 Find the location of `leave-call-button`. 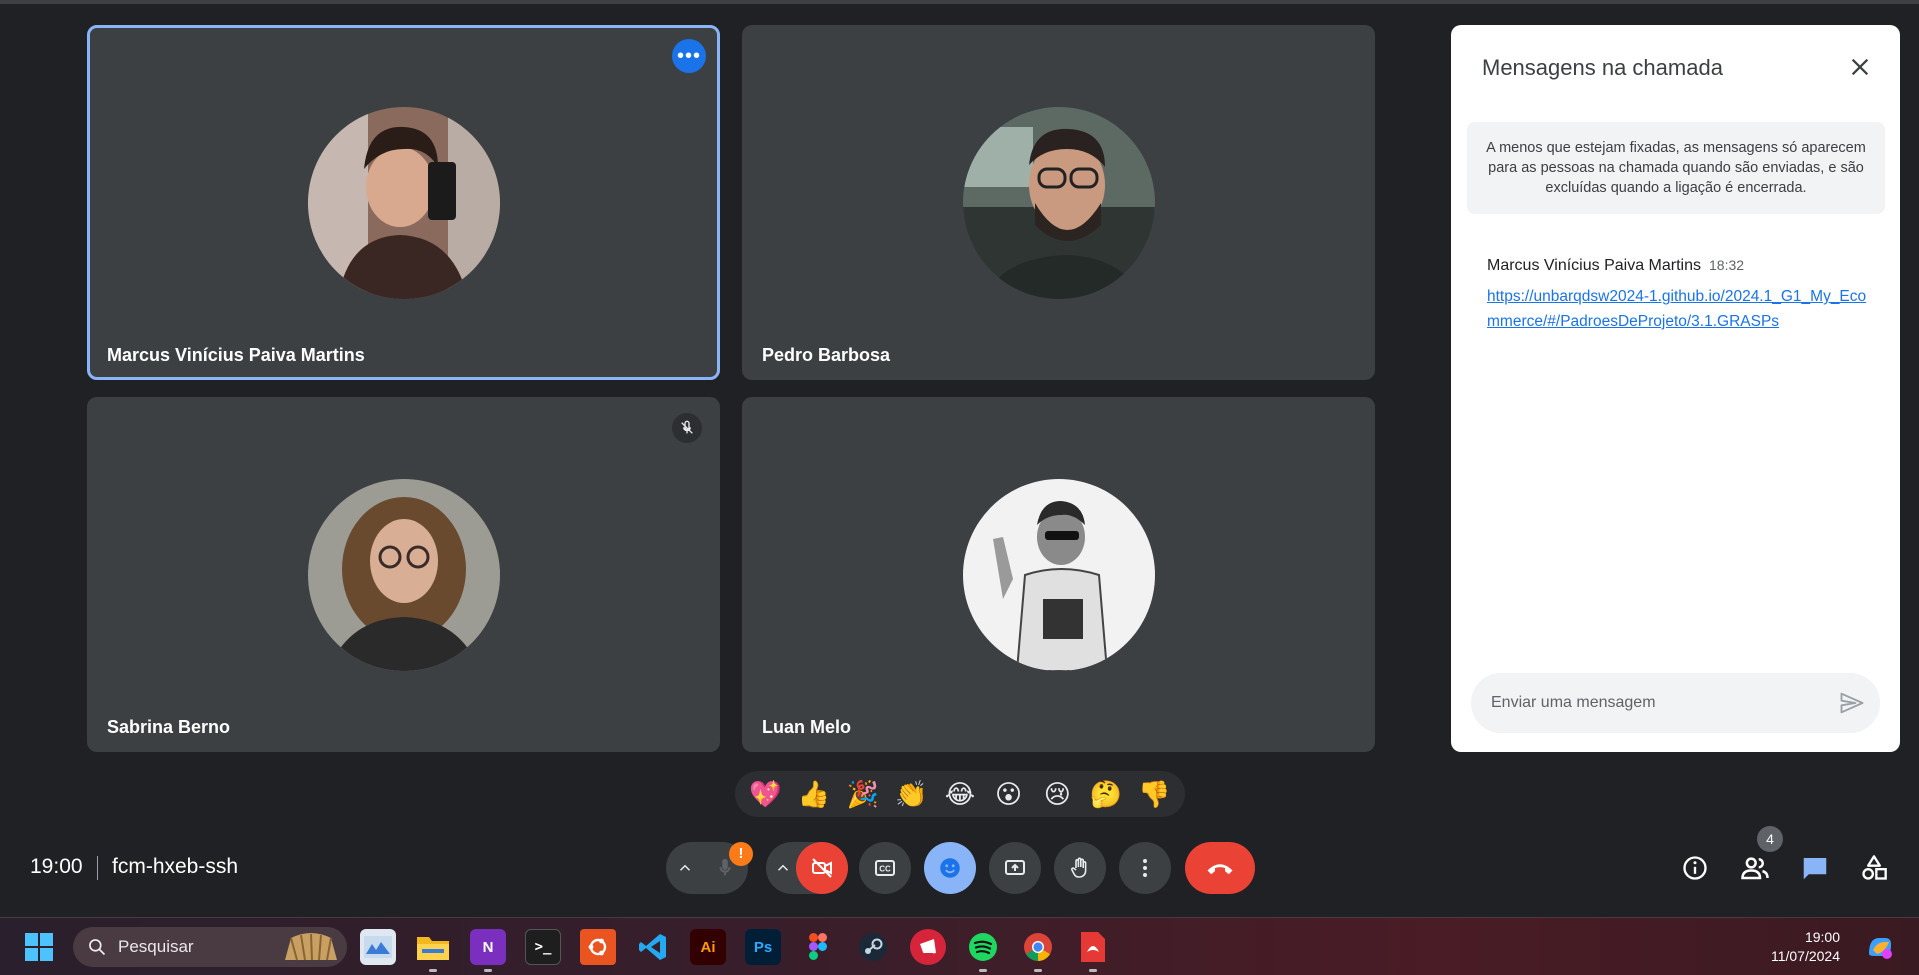

leave-call-button is located at coordinates (1220, 868).